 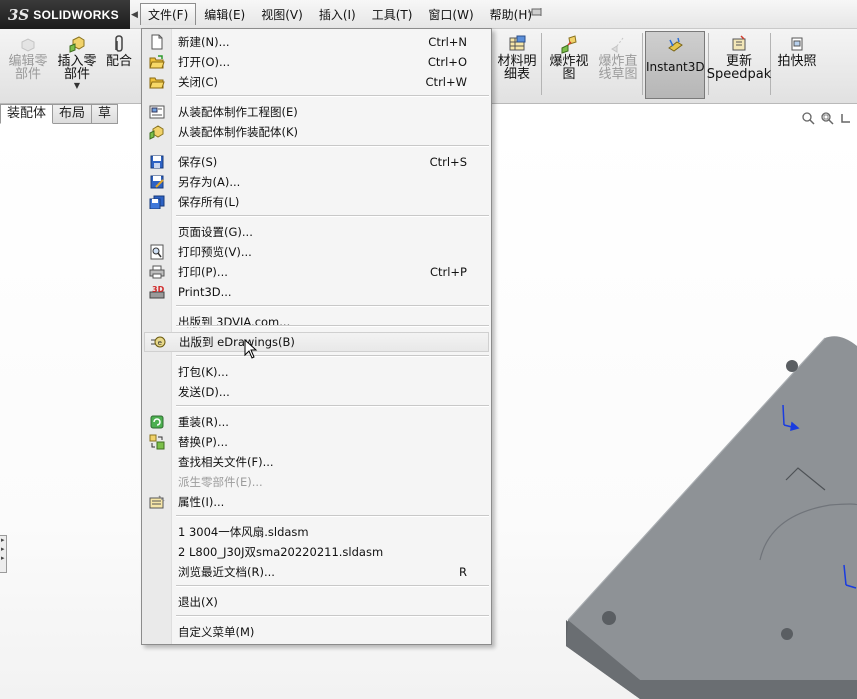 I want to click on panel-expand-handle: ▸ ▸ ▸, so click(x=3, y=554).